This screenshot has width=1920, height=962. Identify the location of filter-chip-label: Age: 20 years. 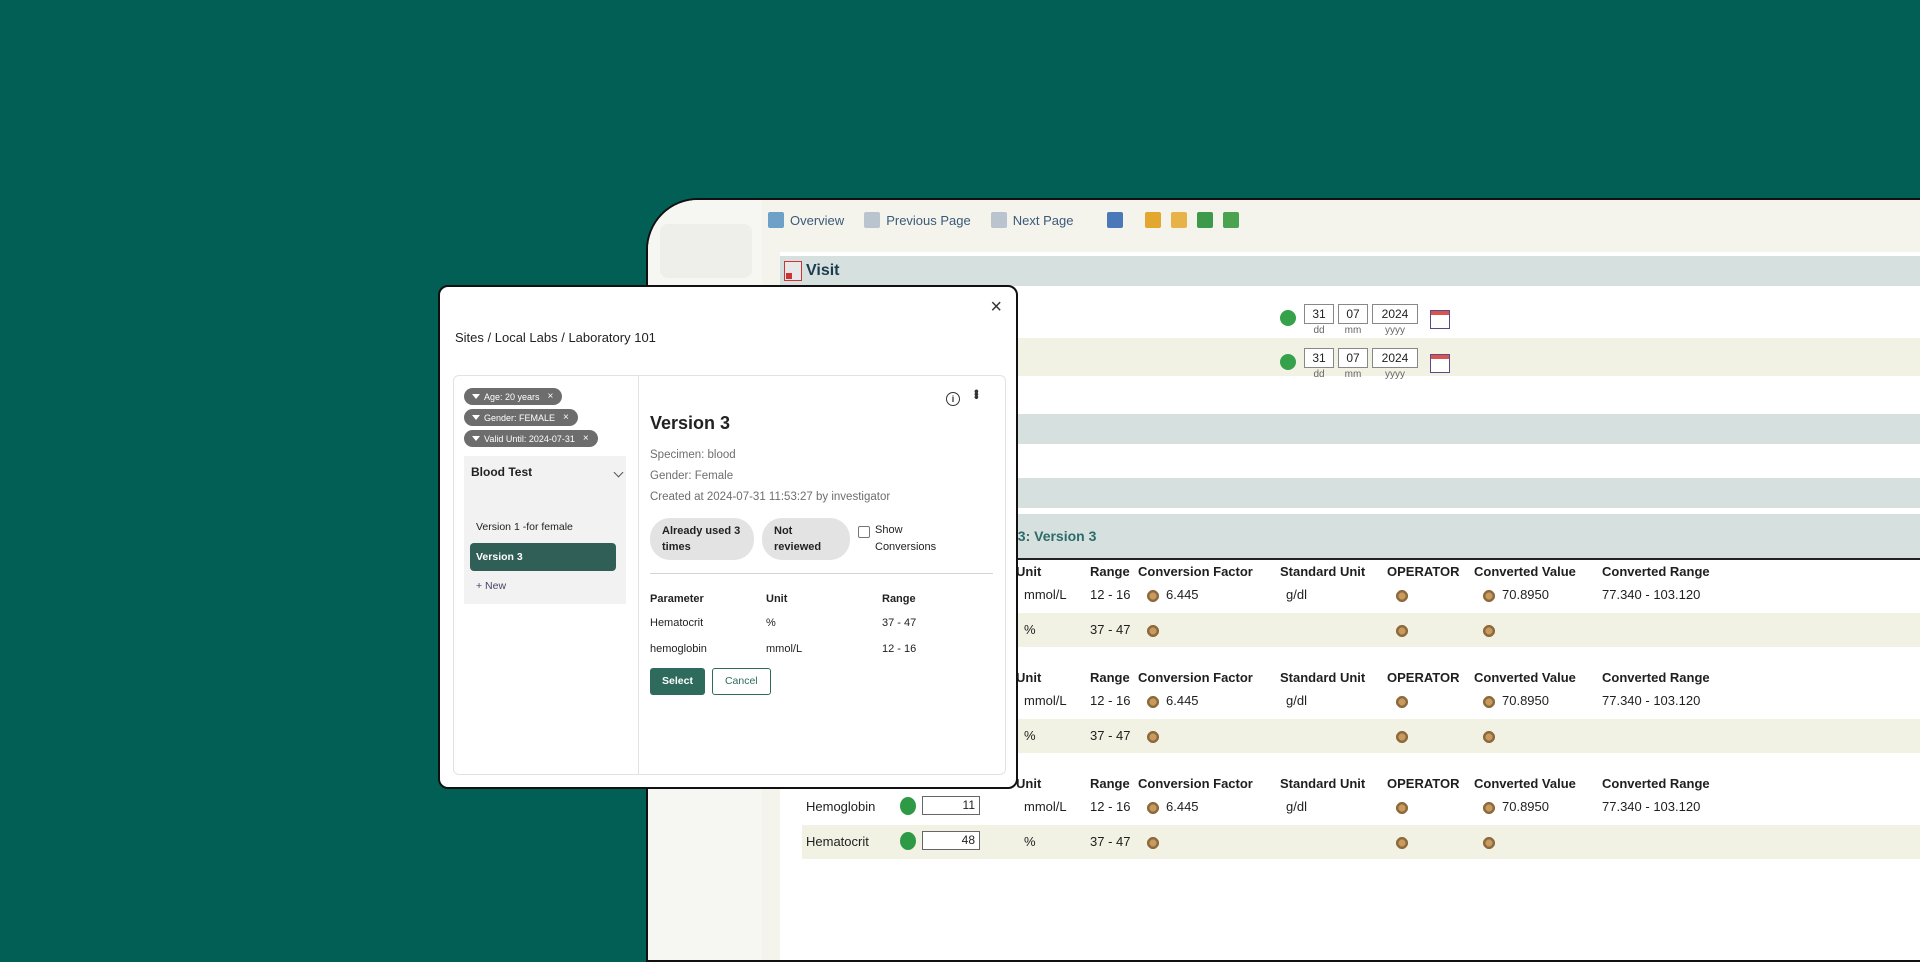
(512, 396).